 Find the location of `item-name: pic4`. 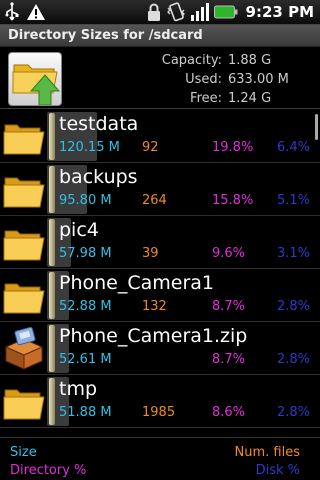

item-name: pic4 is located at coordinates (79, 230).